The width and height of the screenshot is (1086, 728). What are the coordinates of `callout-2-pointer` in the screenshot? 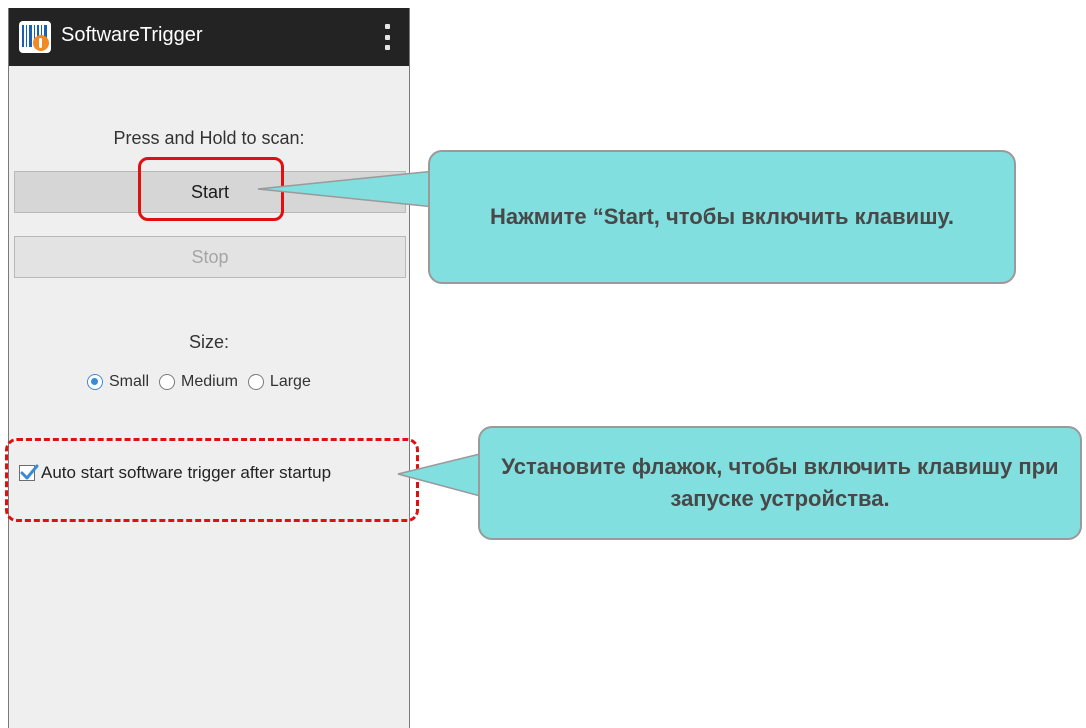 It's located at (441, 475).